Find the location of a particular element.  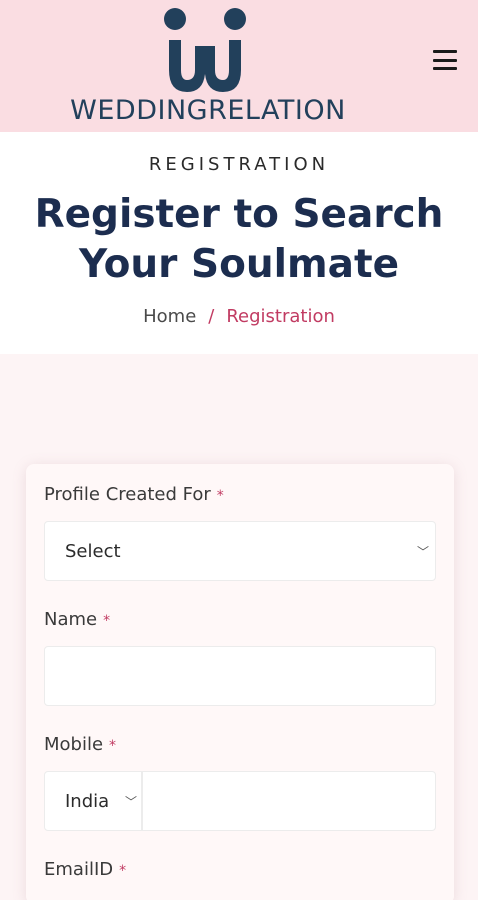

site-logo: WEDDINGRELATION is located at coordinates (208, 66).